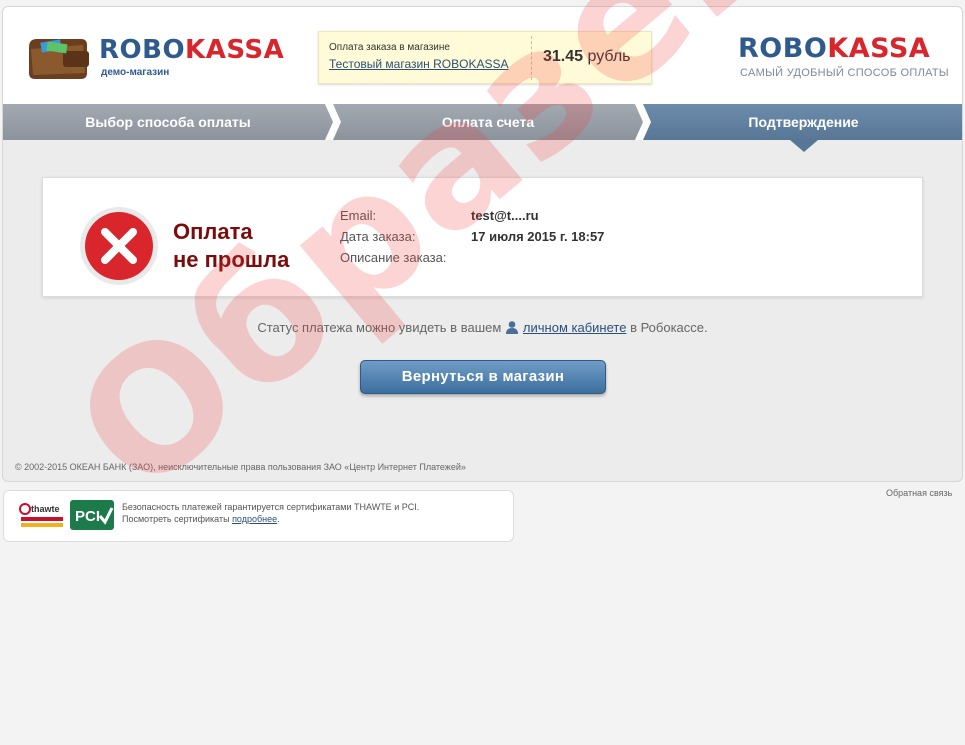 Image resolution: width=965 pixels, height=745 pixels. I want to click on slogan: САМЫЙ УДОБНЫЙ СПОСОБ ОПЛАТЫ, so click(844, 73).